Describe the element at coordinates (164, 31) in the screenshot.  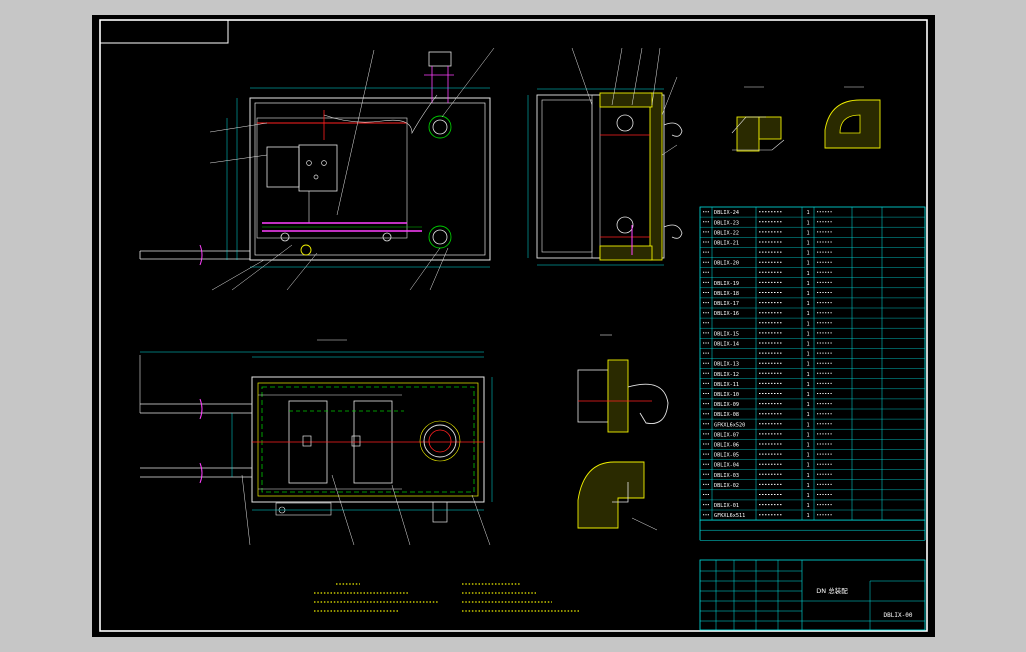
I see `code-box` at that location.